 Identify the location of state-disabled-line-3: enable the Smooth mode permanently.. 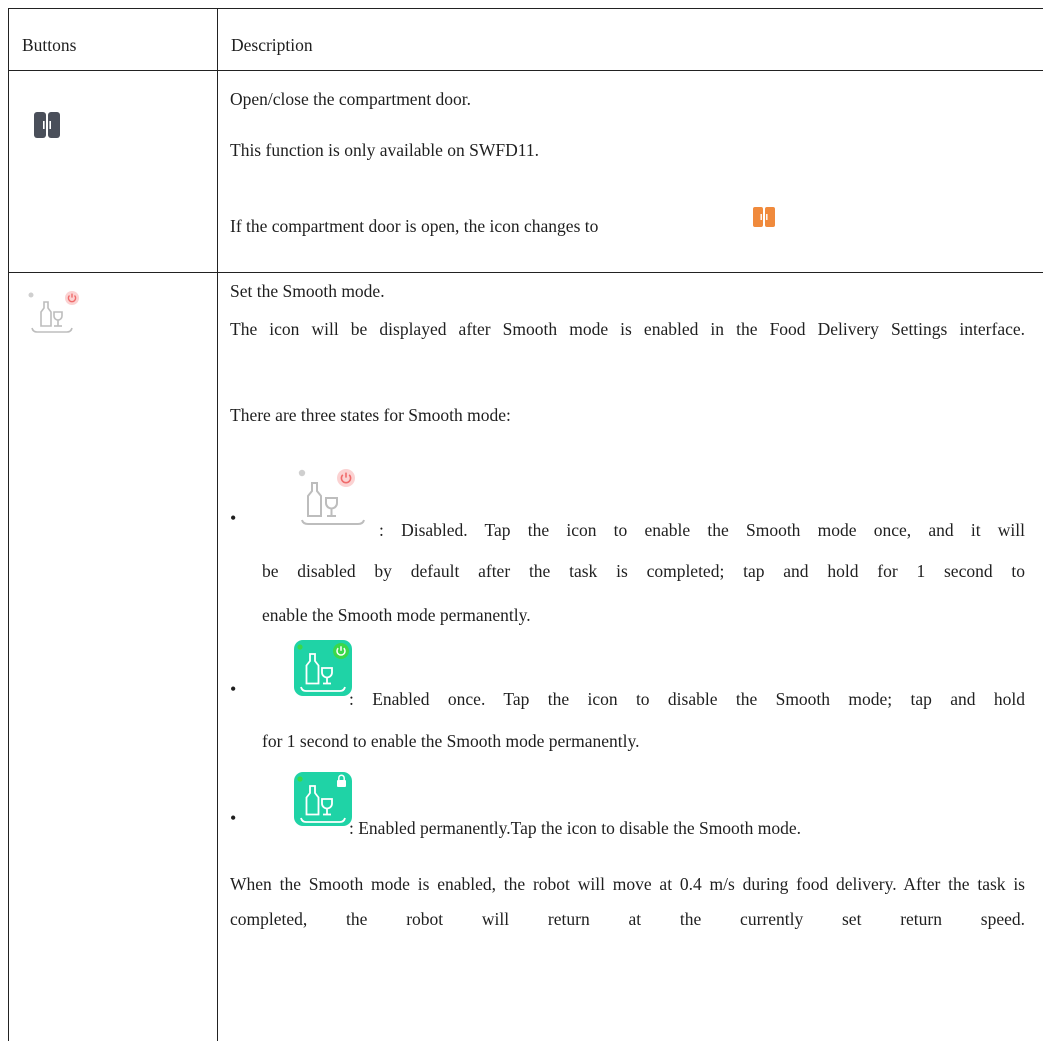
(396, 615).